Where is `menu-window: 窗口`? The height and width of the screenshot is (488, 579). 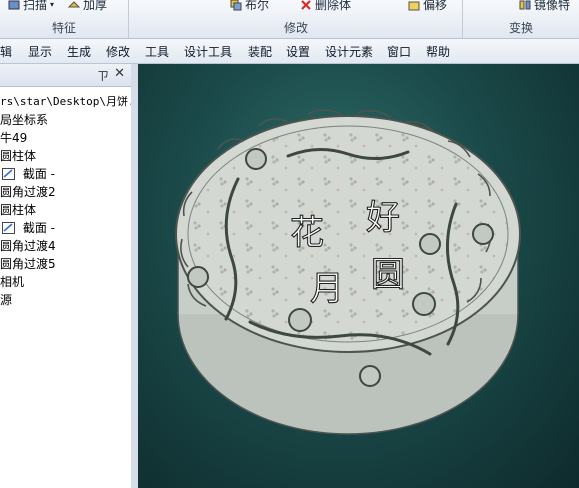 menu-window: 窗口 is located at coordinates (399, 51).